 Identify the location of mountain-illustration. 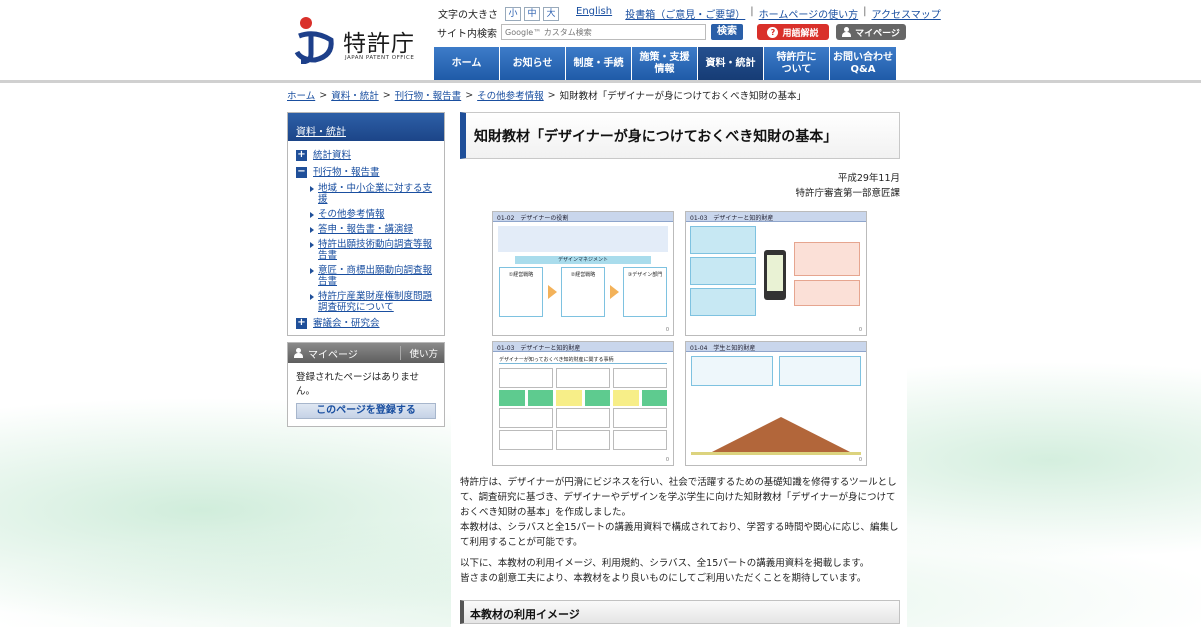
(781, 436).